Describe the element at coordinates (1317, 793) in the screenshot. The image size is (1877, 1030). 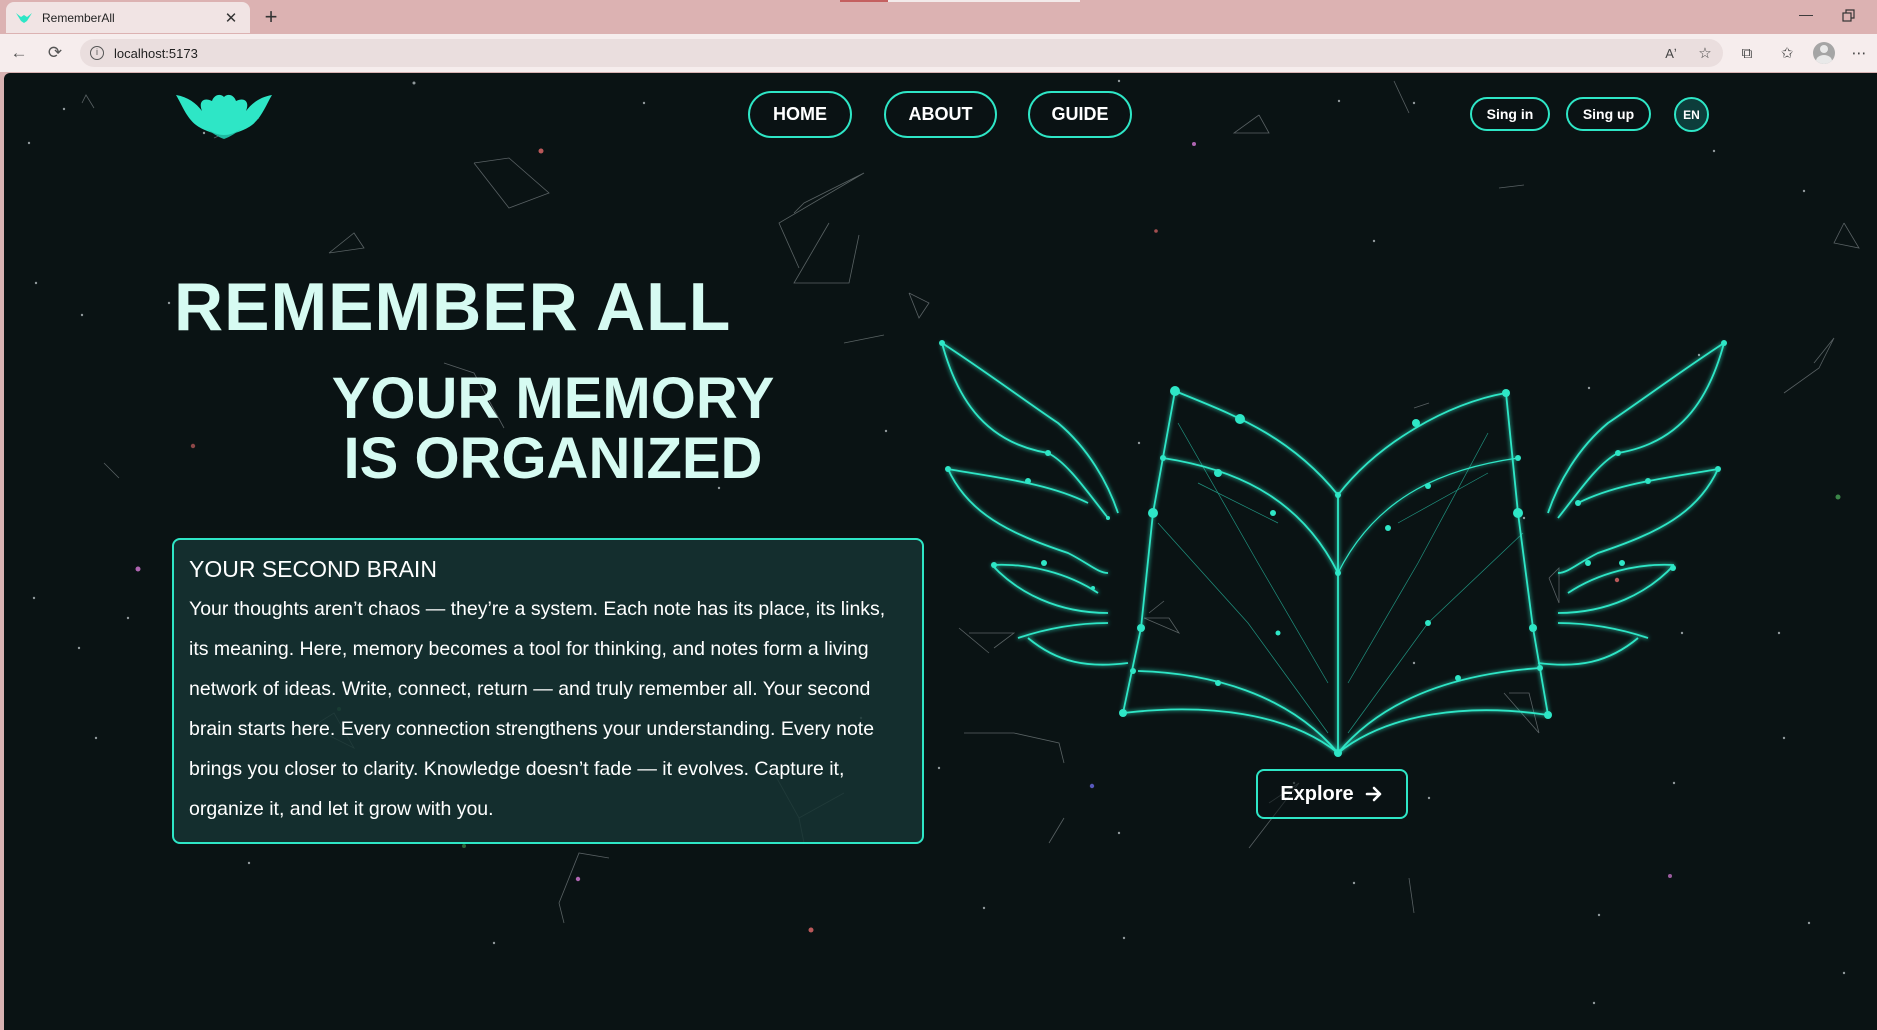
I see `explore-label: Explore` at that location.